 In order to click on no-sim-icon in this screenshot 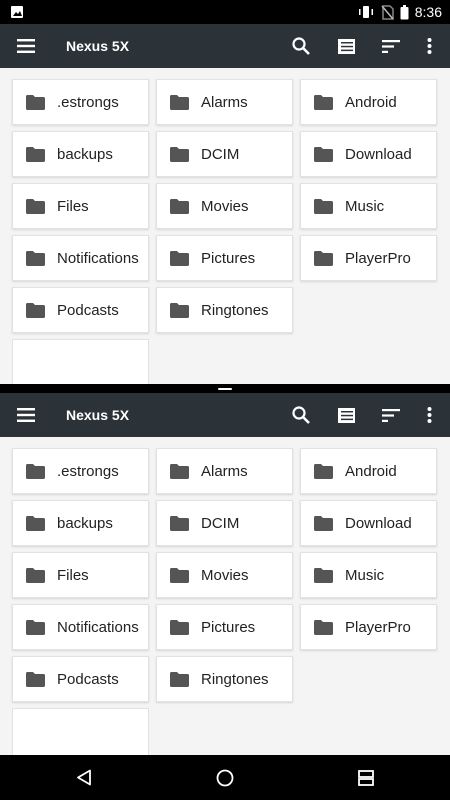, I will do `click(387, 12)`.